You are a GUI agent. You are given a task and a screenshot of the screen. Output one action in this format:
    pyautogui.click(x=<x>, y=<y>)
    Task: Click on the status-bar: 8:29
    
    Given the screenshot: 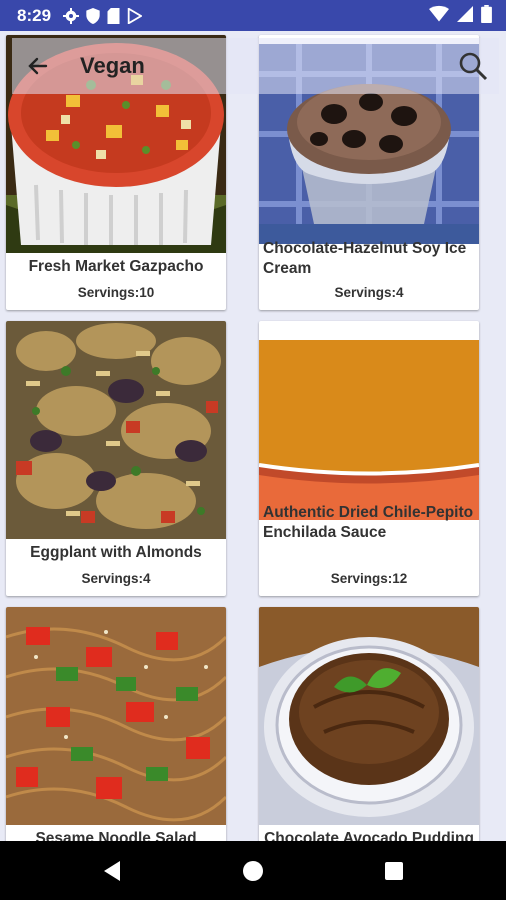 What is the action you would take?
    pyautogui.click(x=253, y=15)
    